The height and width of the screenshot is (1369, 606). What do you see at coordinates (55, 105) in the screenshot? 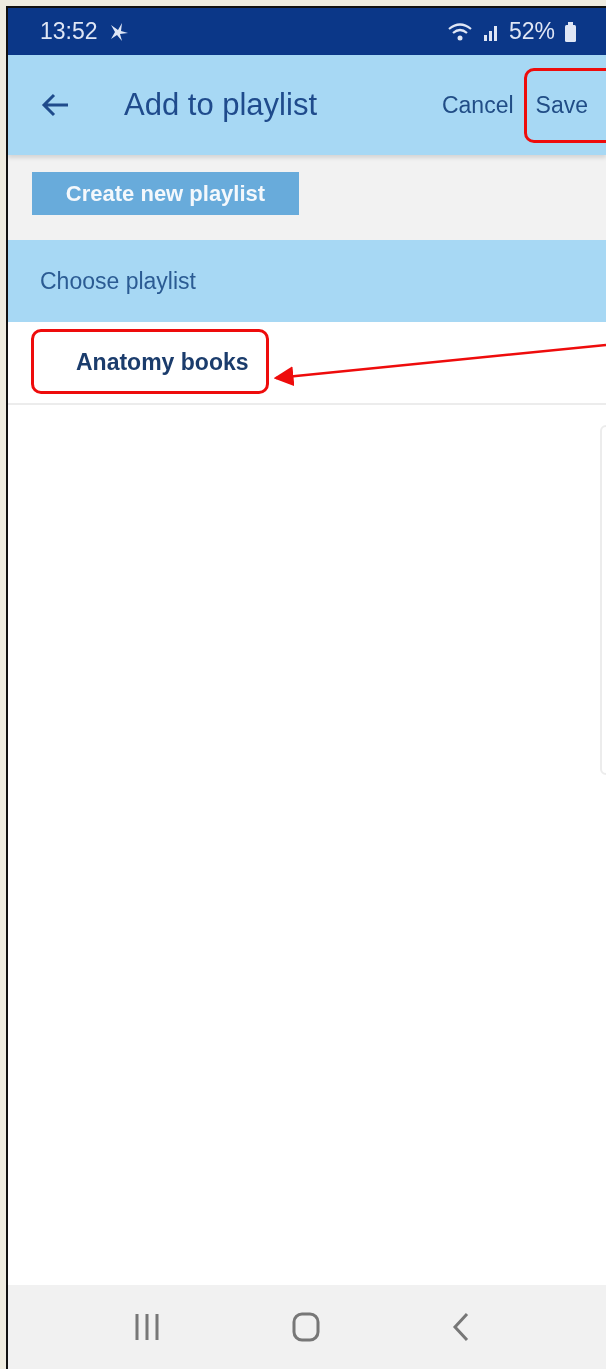
I see `back-arrow-icon` at bounding box center [55, 105].